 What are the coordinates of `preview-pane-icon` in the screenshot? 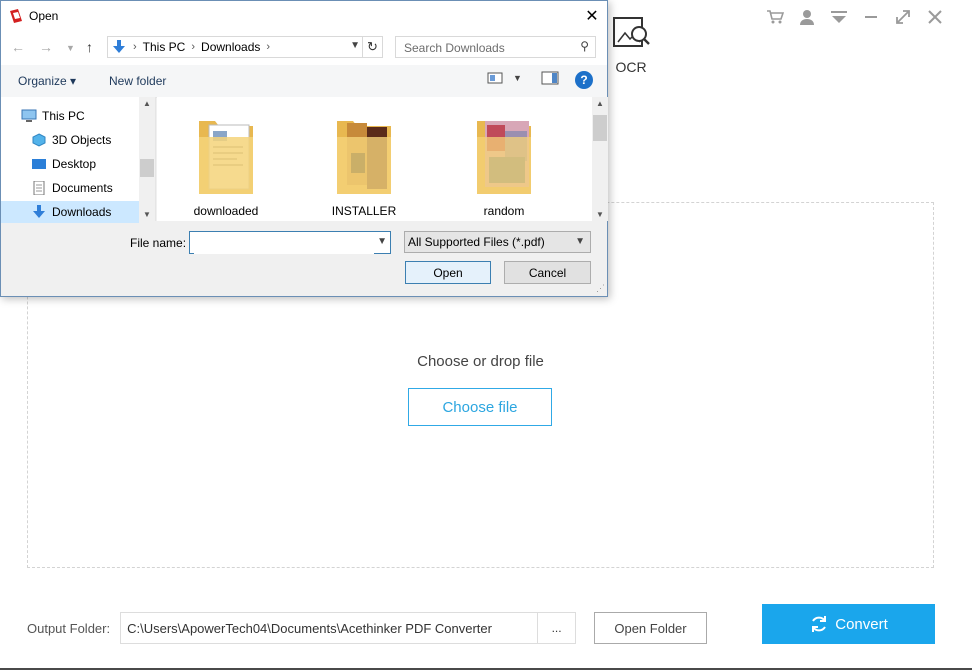 It's located at (550, 78).